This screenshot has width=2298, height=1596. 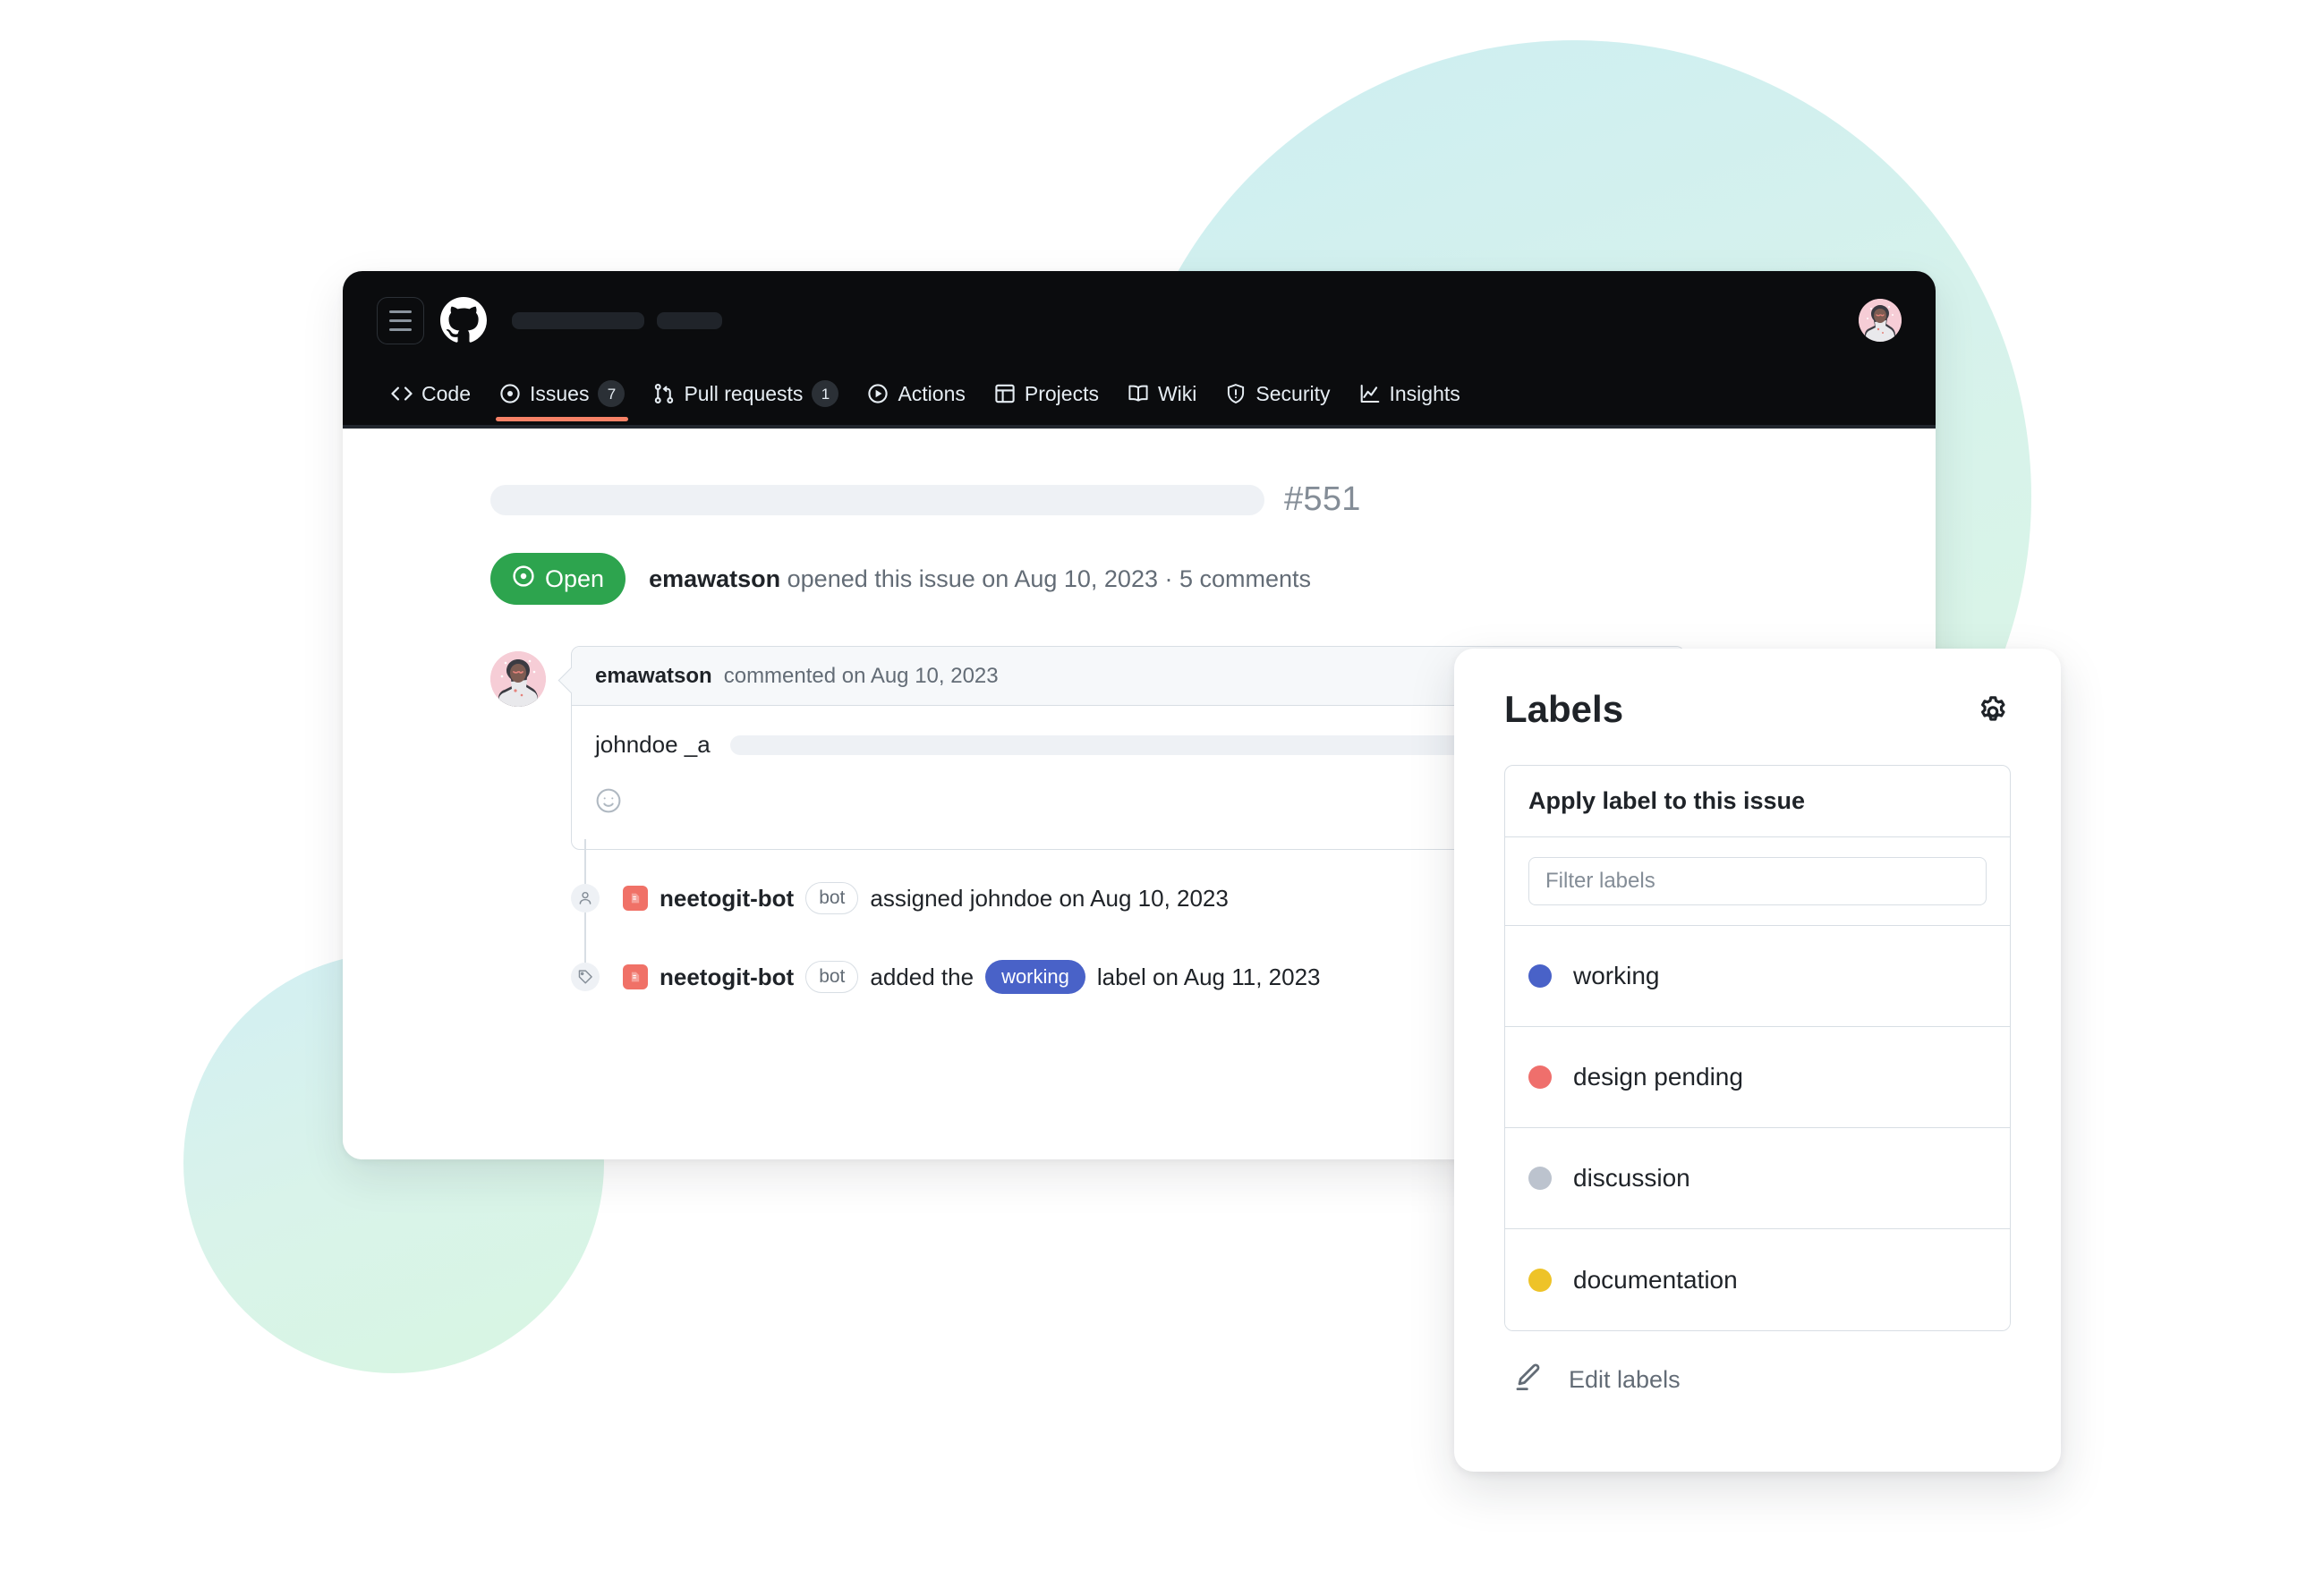 I want to click on nav-item-pull-requests: Pull requests 1, so click(x=746, y=393).